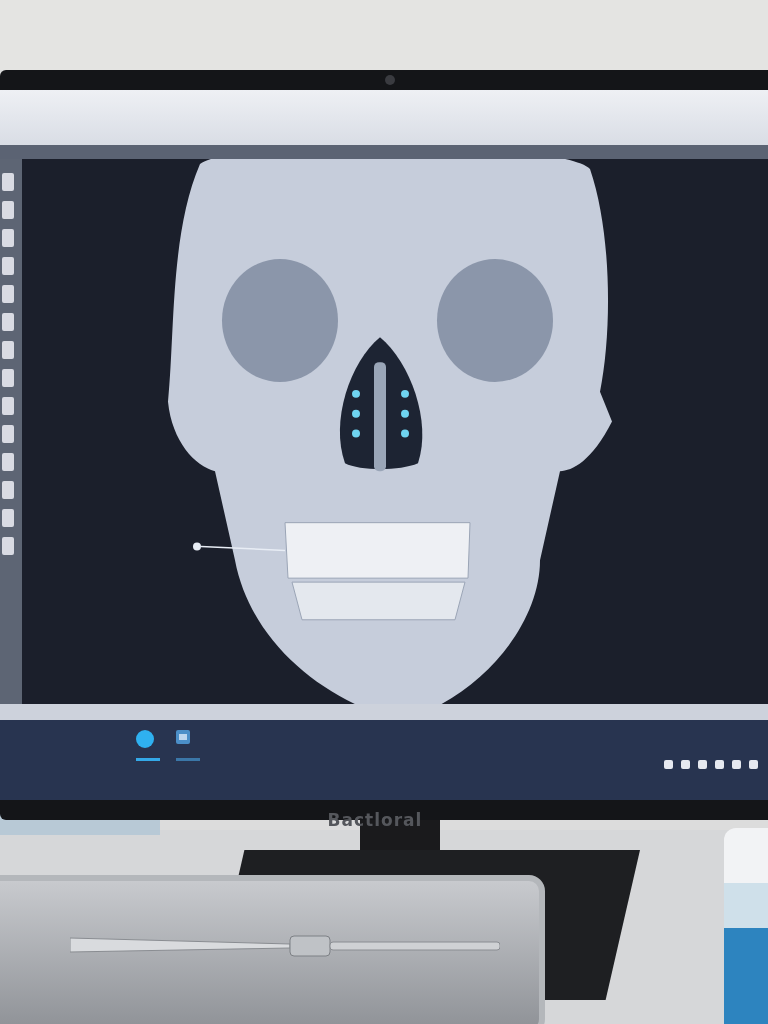  What do you see at coordinates (375, 819) in the screenshot?
I see `monitor-logo: Bactloral` at bounding box center [375, 819].